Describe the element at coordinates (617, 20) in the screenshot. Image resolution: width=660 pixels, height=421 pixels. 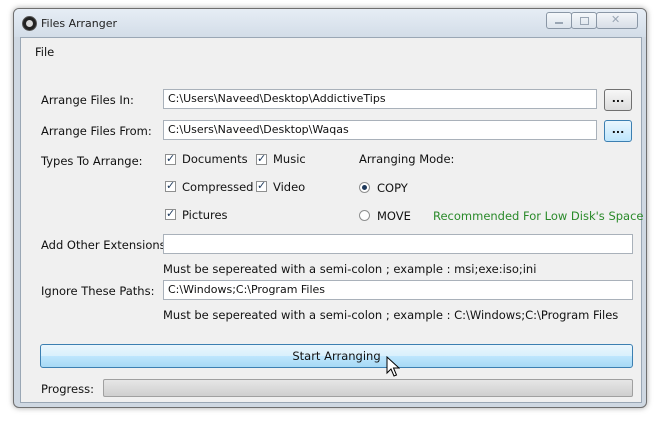
I see `close-button` at that location.